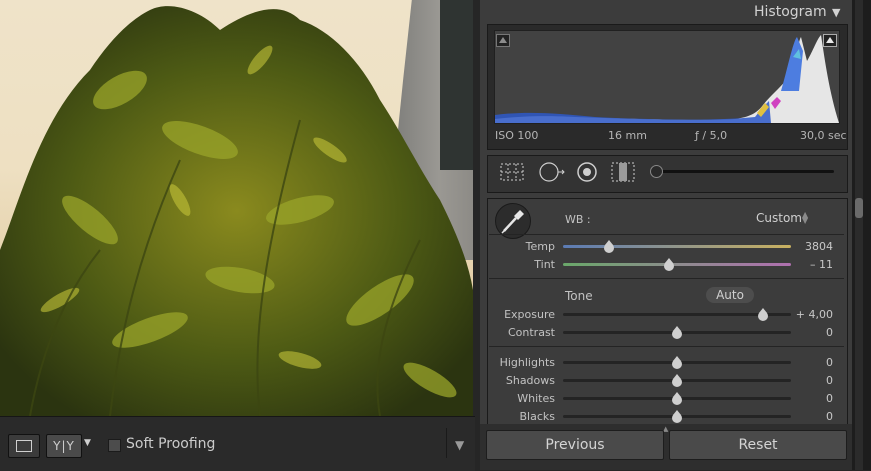 The width and height of the screenshot is (871, 471). I want to click on histogram-title: Histogram, so click(790, 12).